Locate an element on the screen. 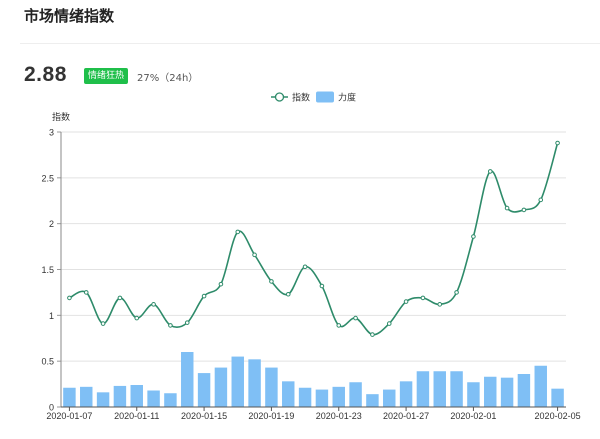 This screenshot has width=600, height=439. x-tick-label: 2020-01-27 is located at coordinates (406, 416).